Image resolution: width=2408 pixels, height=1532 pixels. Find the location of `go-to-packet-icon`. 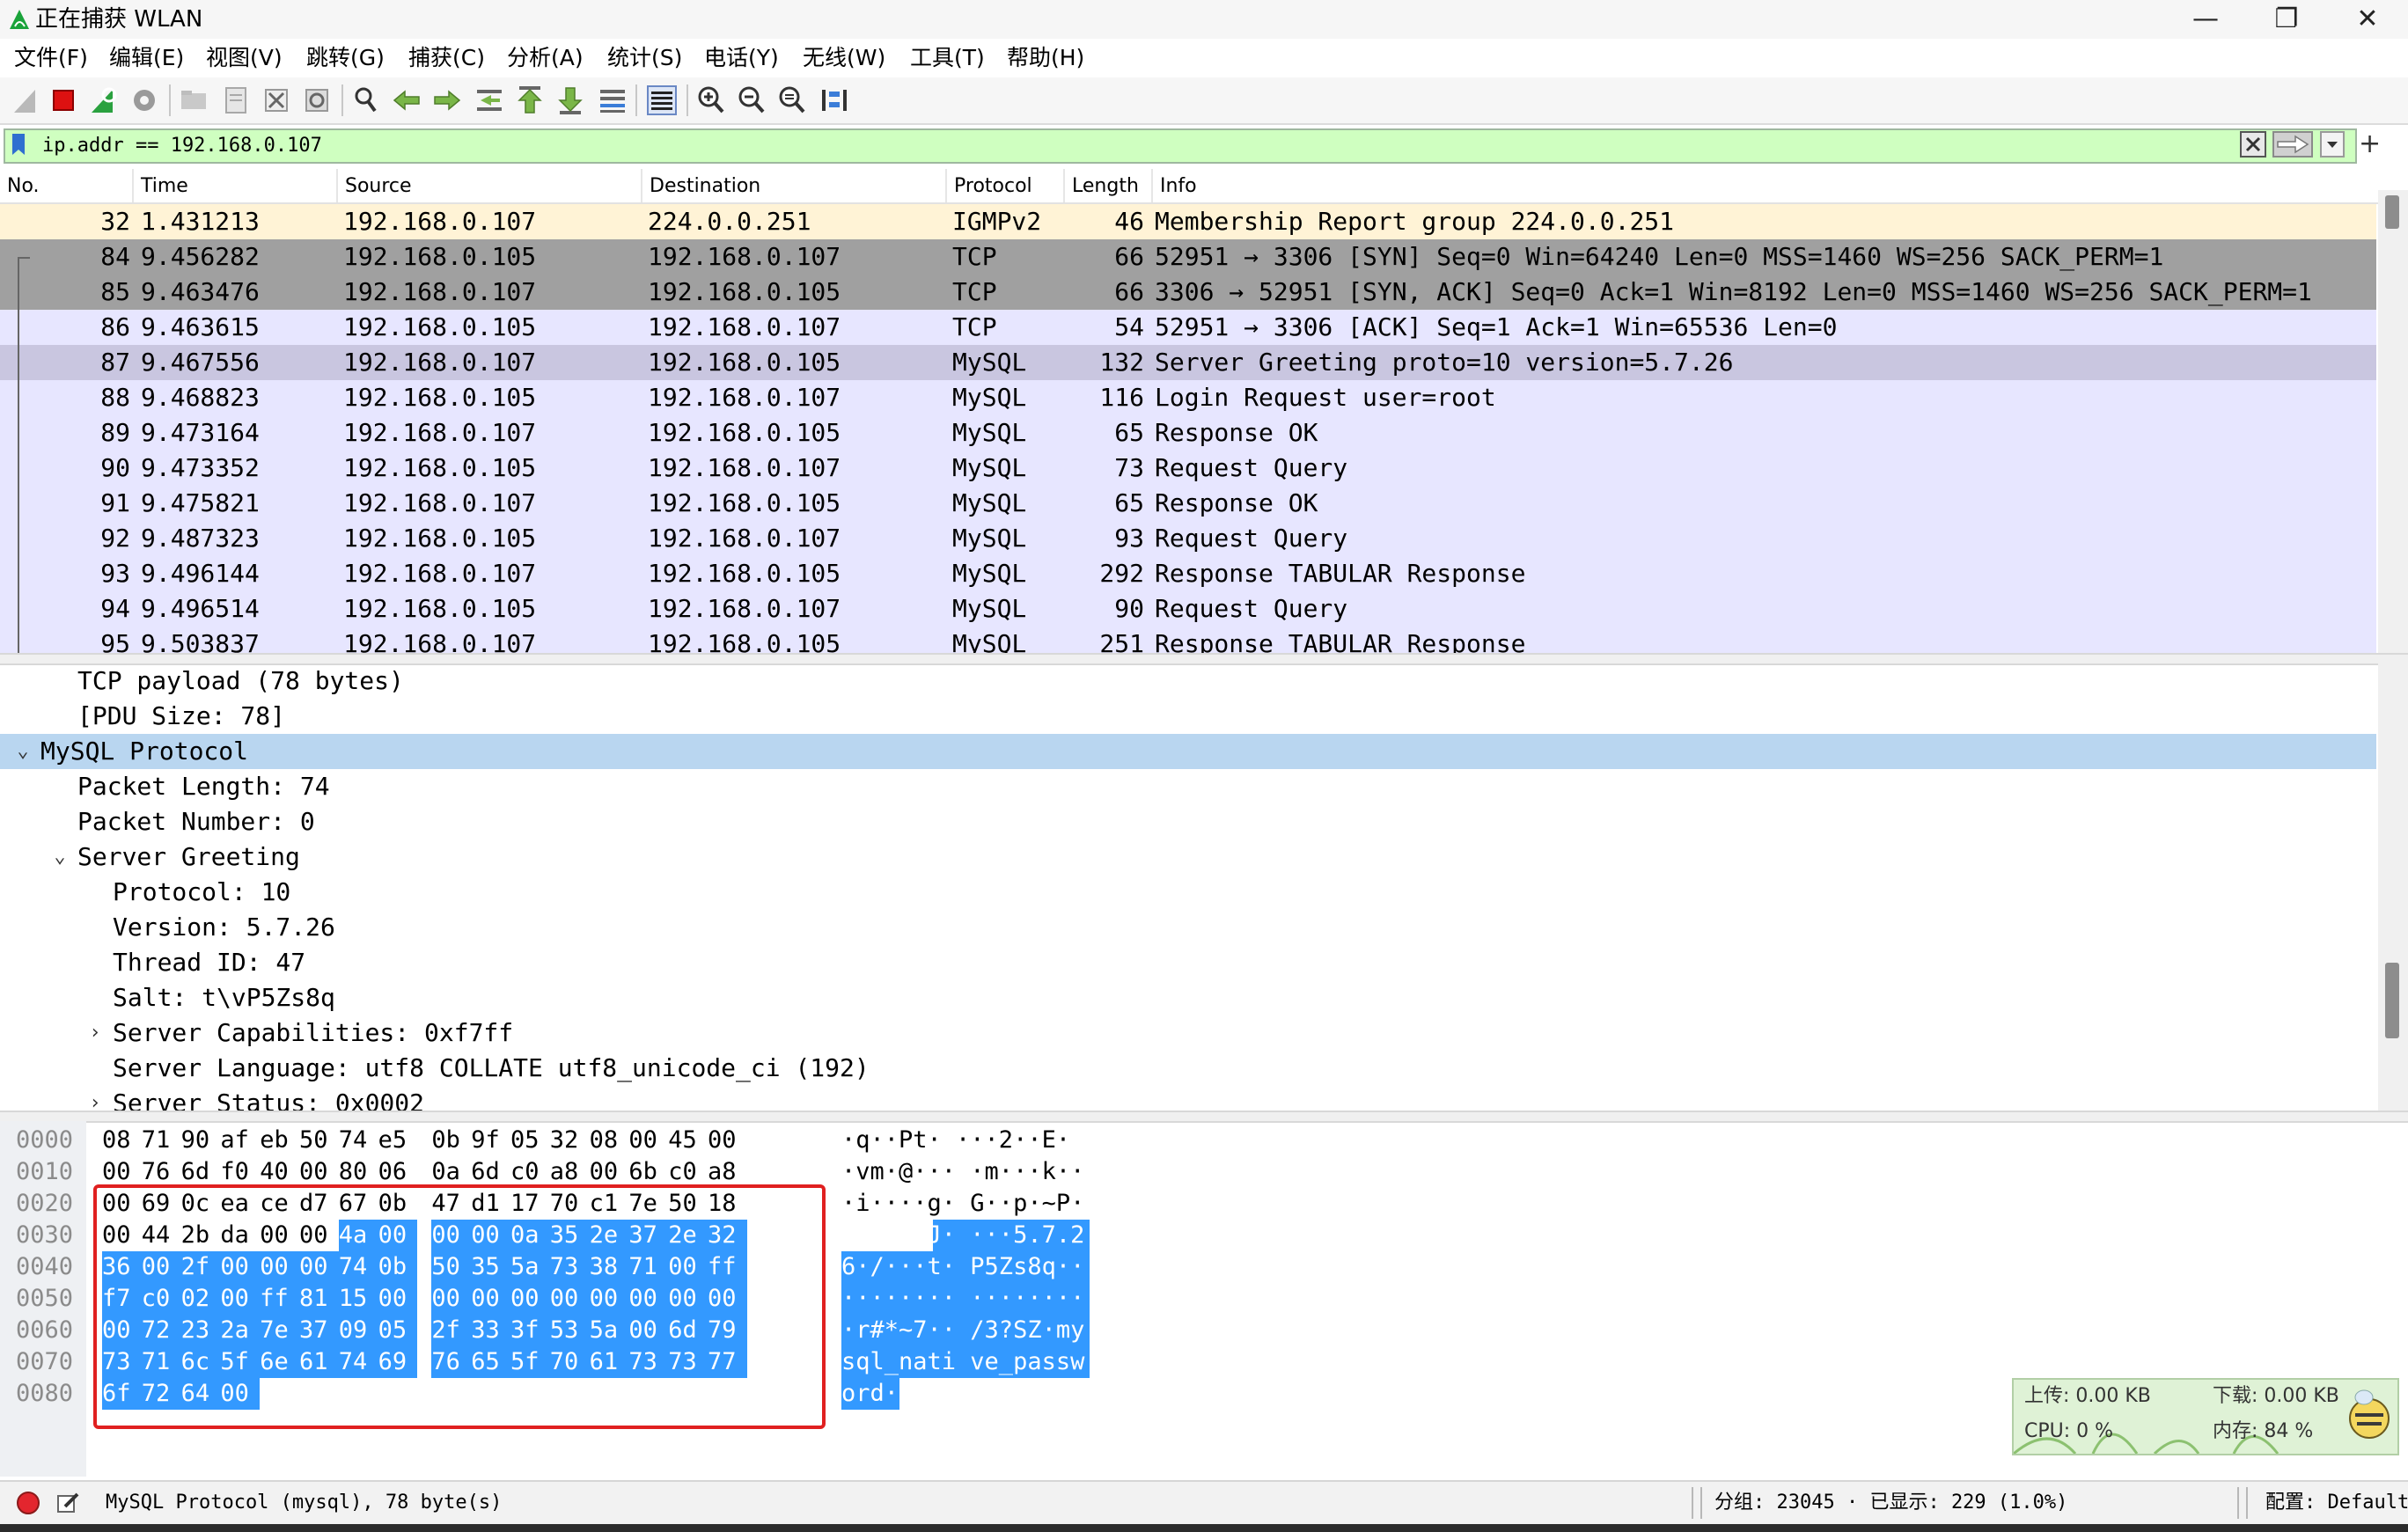

go-to-packet-icon is located at coordinates (489, 100).